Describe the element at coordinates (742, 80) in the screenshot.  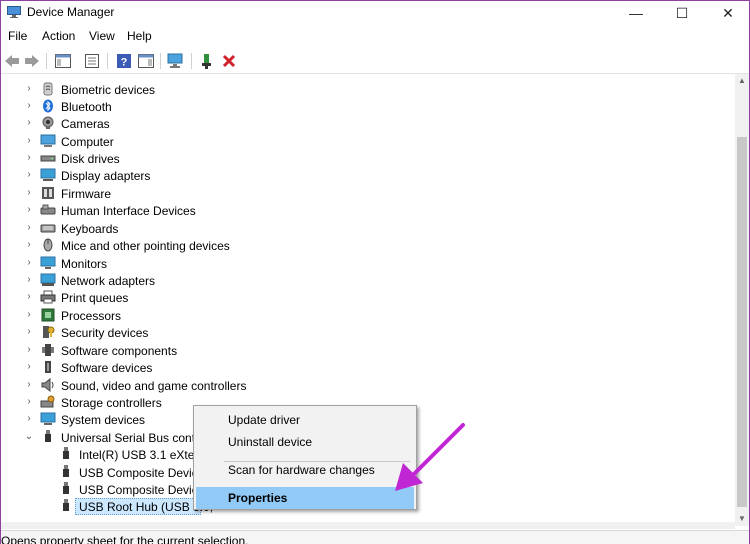
I see `scroll-up-icon: ▲` at that location.